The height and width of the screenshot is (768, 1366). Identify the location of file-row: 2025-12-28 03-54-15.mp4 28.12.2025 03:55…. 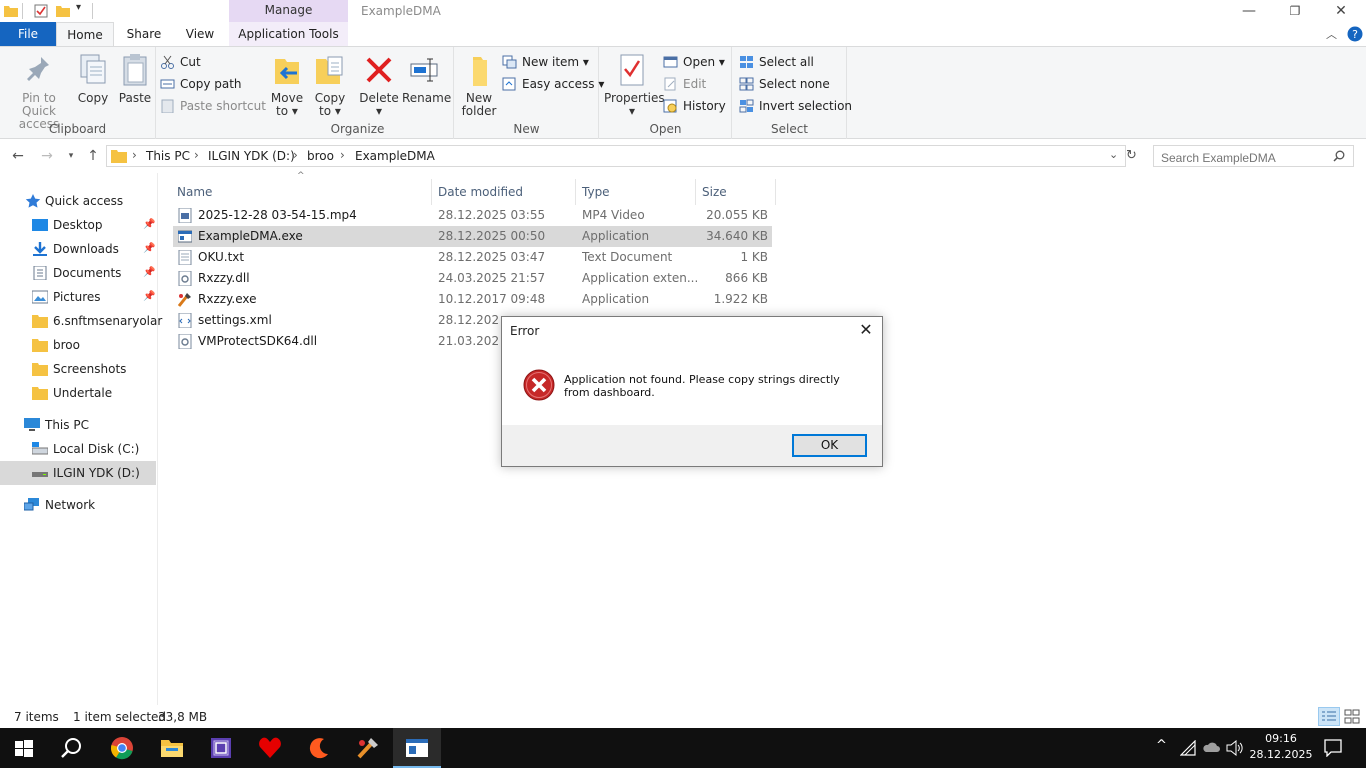
(472, 215).